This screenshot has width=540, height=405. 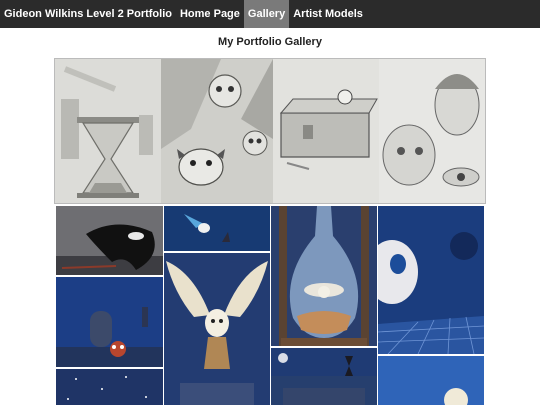 What do you see at coordinates (88, 14) in the screenshot?
I see `brand-link: Gideon Wilkins Level 2 Portfolio` at bounding box center [88, 14].